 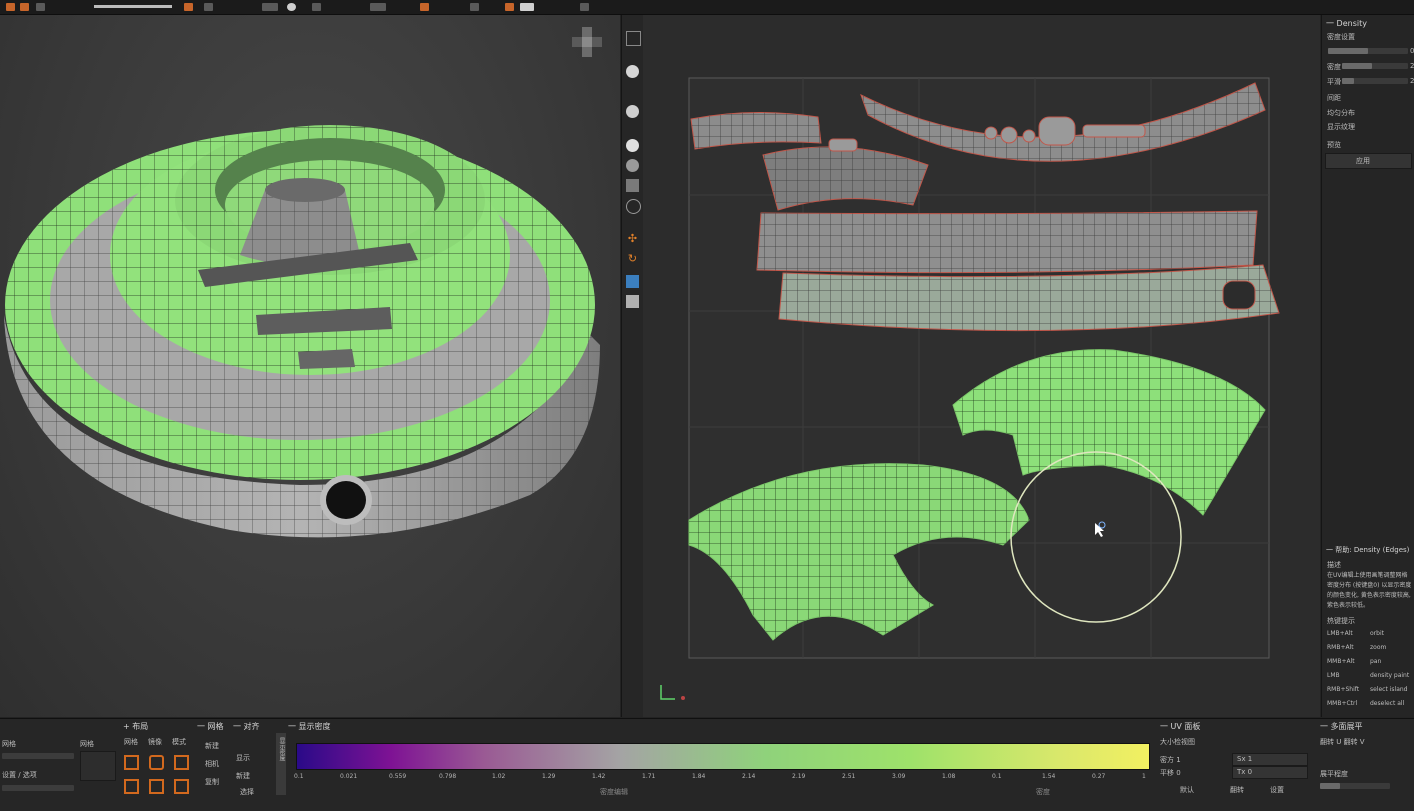 What do you see at coordinates (1377, 633) in the screenshot?
I see `hotkey-value: orbit` at bounding box center [1377, 633].